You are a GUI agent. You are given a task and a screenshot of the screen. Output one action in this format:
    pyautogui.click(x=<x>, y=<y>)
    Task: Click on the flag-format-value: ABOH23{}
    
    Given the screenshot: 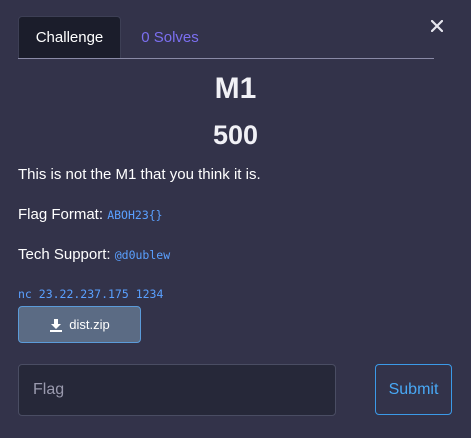 What is the action you would take?
    pyautogui.click(x=135, y=215)
    